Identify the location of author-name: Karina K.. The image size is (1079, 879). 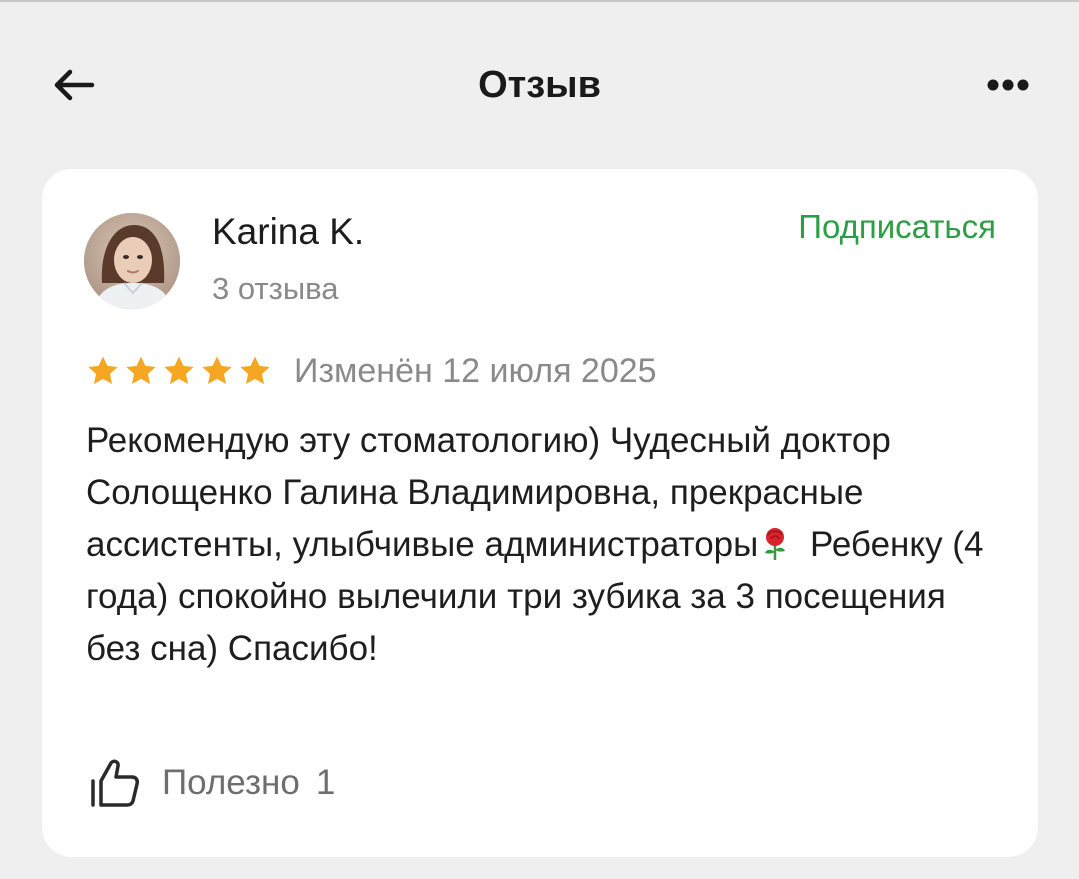
(288, 232).